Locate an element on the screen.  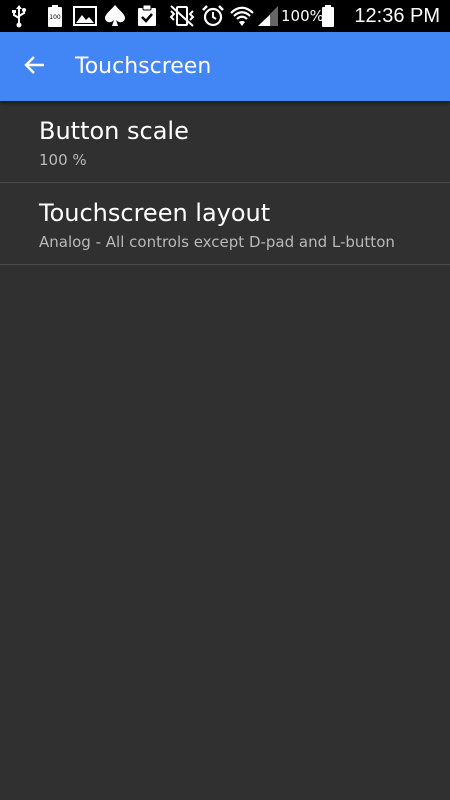
battery-100-icon: 100 is located at coordinates (55, 16).